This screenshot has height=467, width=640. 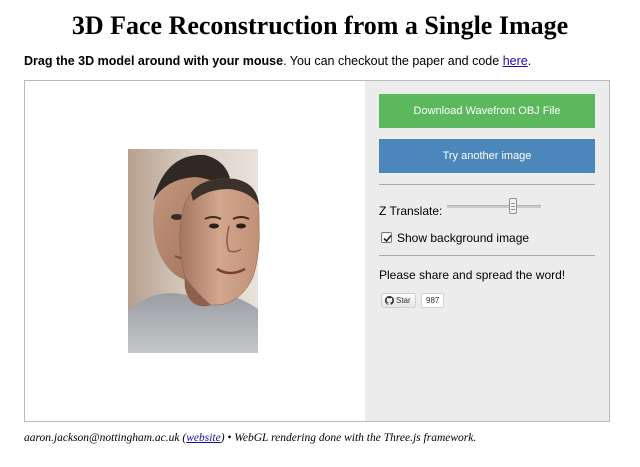 I want to click on show-background-label: Show background image, so click(x=463, y=238).